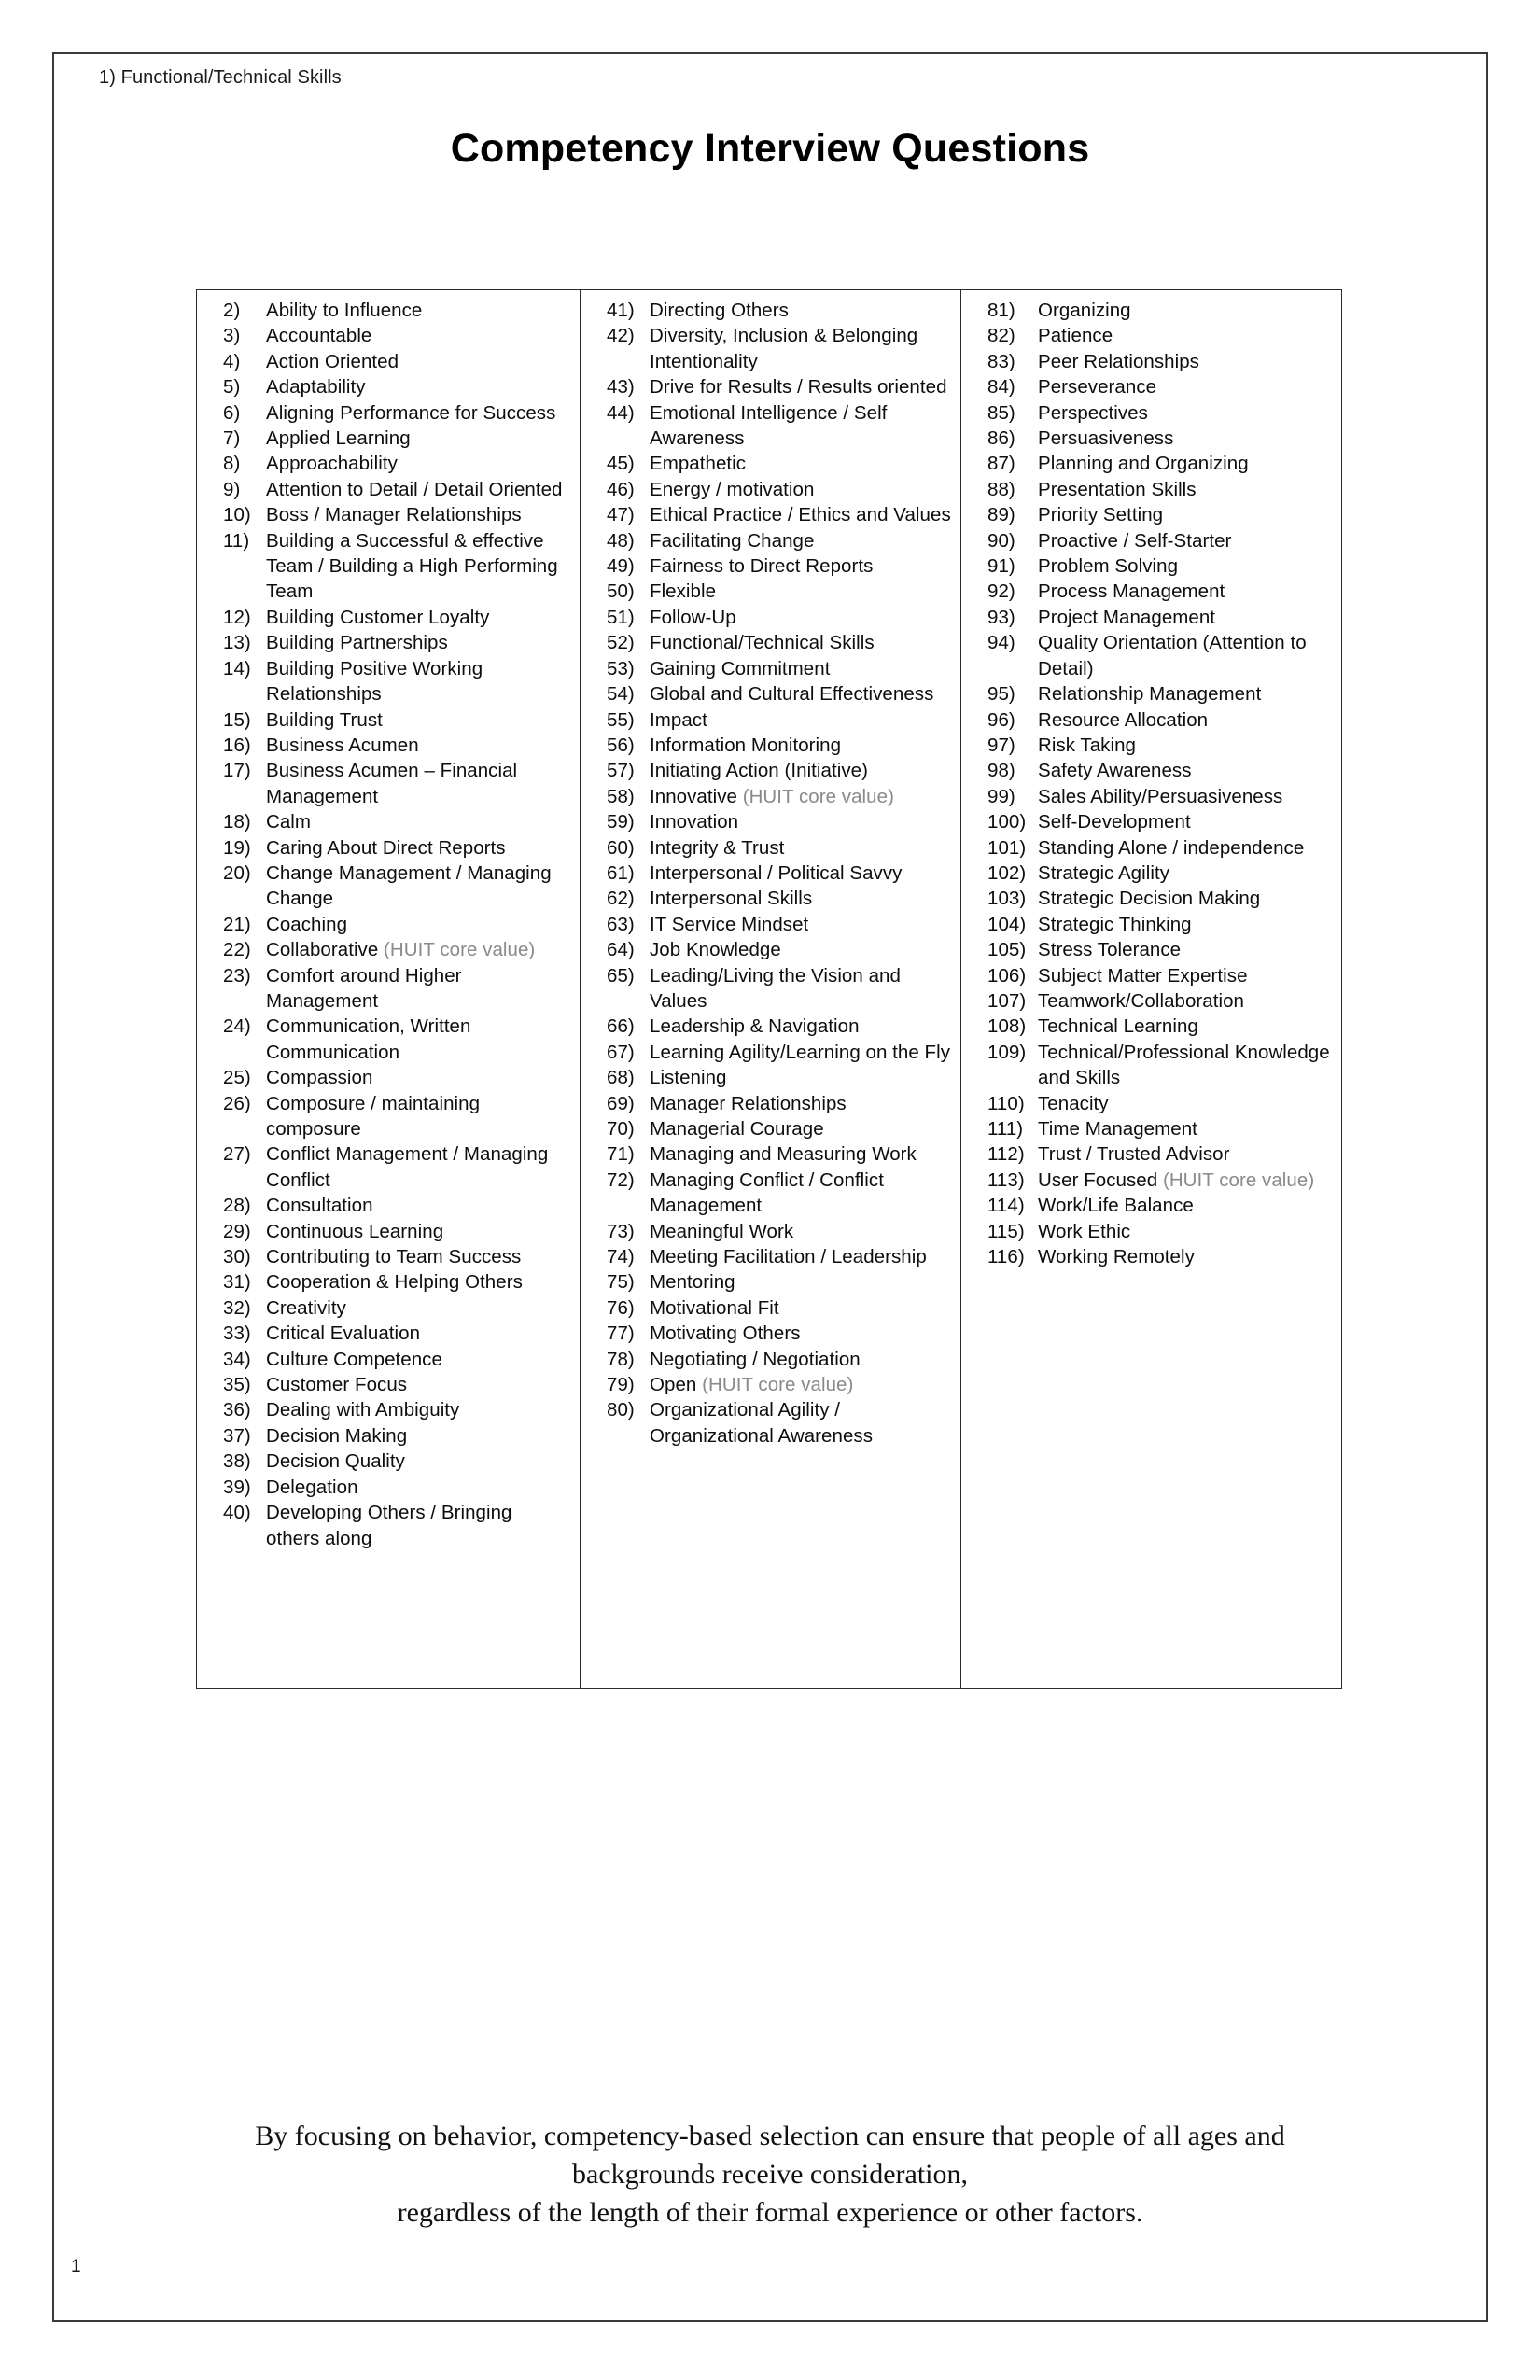 The height and width of the screenshot is (2380, 1540). Describe the element at coordinates (1001, 771) in the screenshot. I see `competency-item-number: 98)` at that location.